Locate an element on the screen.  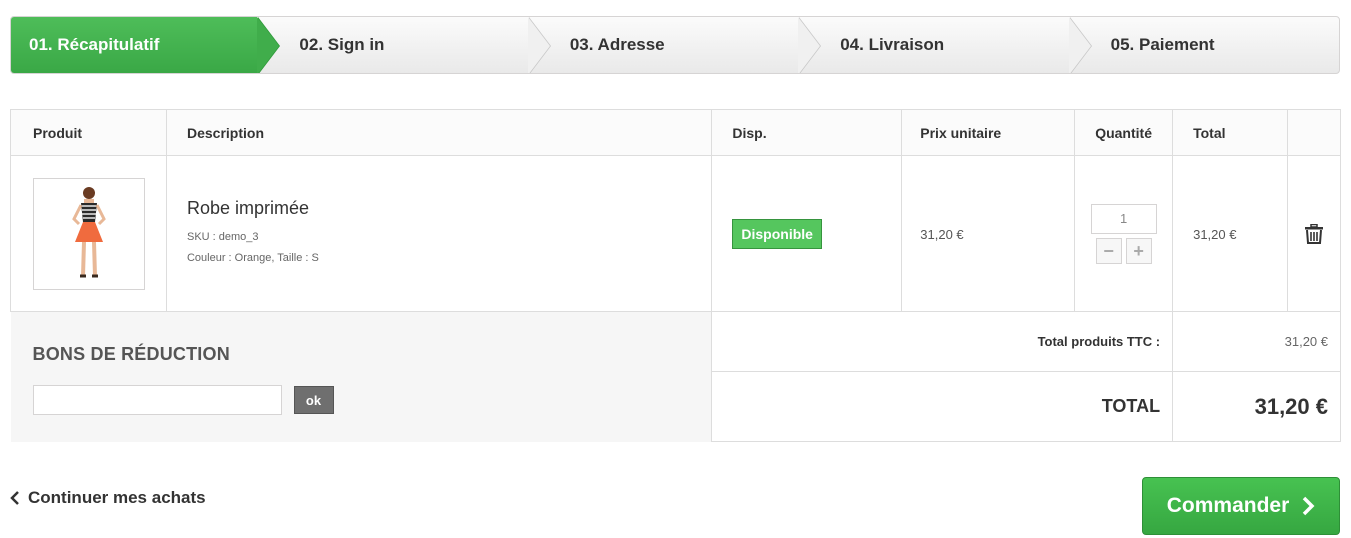
availability-cell: Disponible is located at coordinates (807, 233).